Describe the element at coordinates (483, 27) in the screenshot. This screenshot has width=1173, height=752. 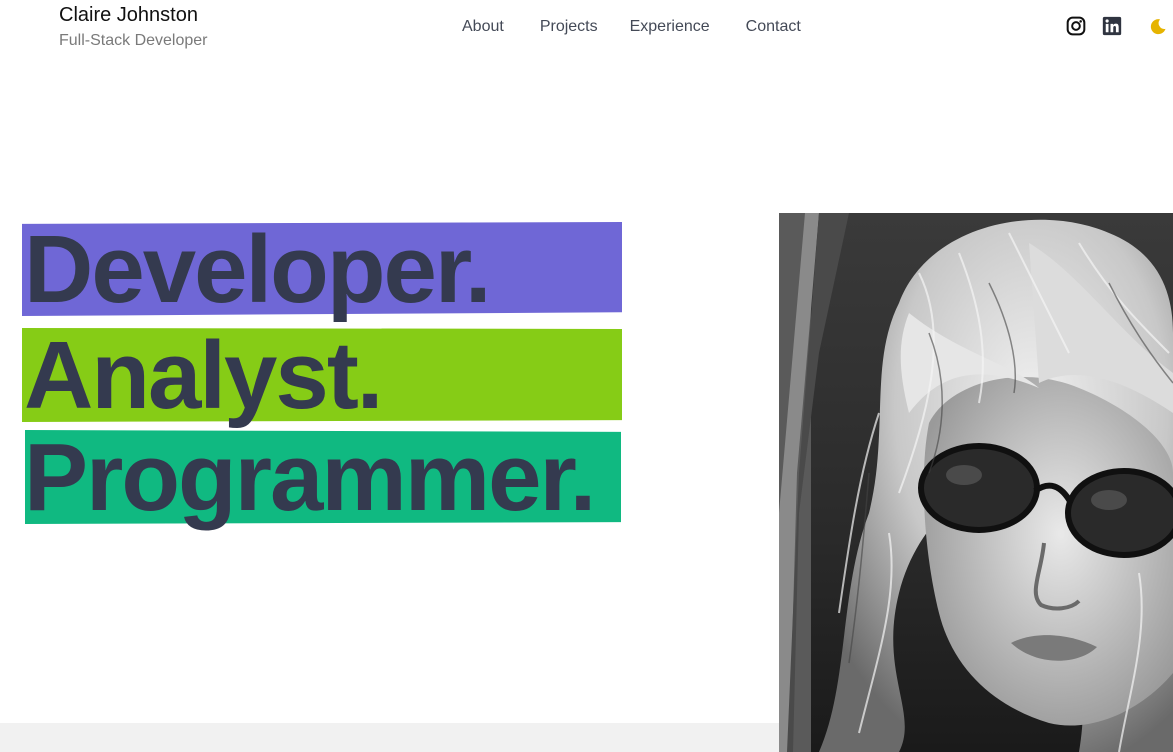
I see `nav-link-about: About` at that location.